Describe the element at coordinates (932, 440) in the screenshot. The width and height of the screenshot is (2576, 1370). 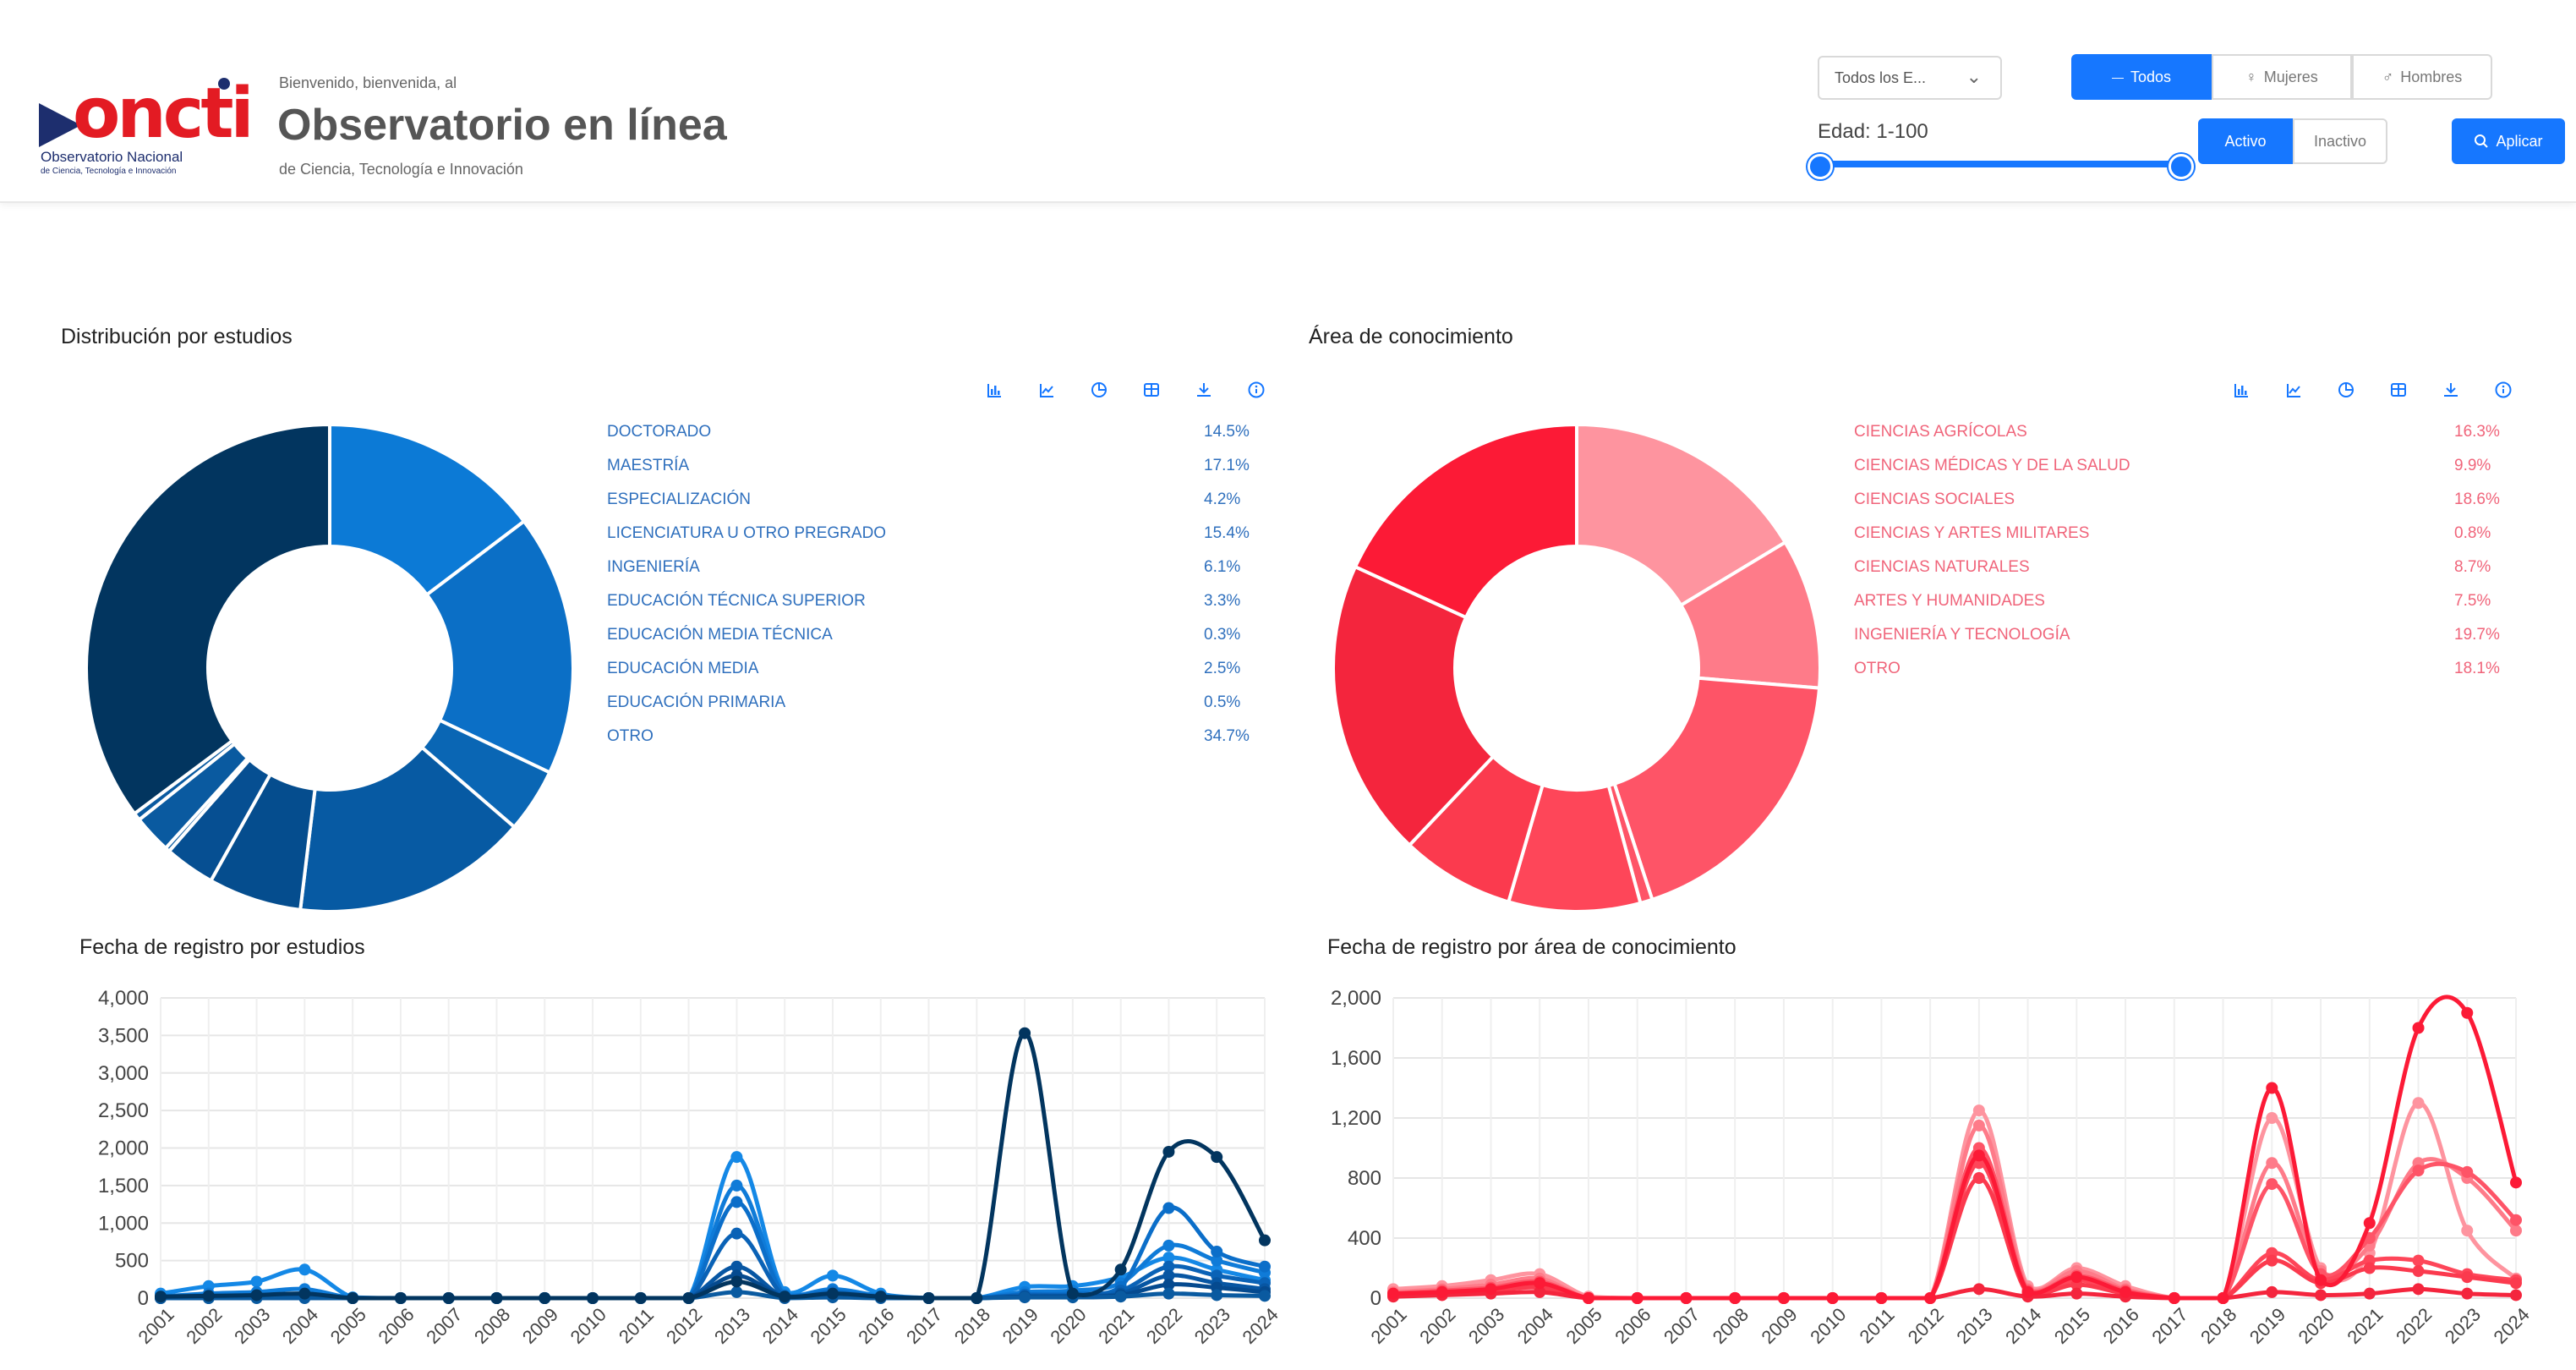
I see `legend-item: DOCTORADO 14.5%` at that location.